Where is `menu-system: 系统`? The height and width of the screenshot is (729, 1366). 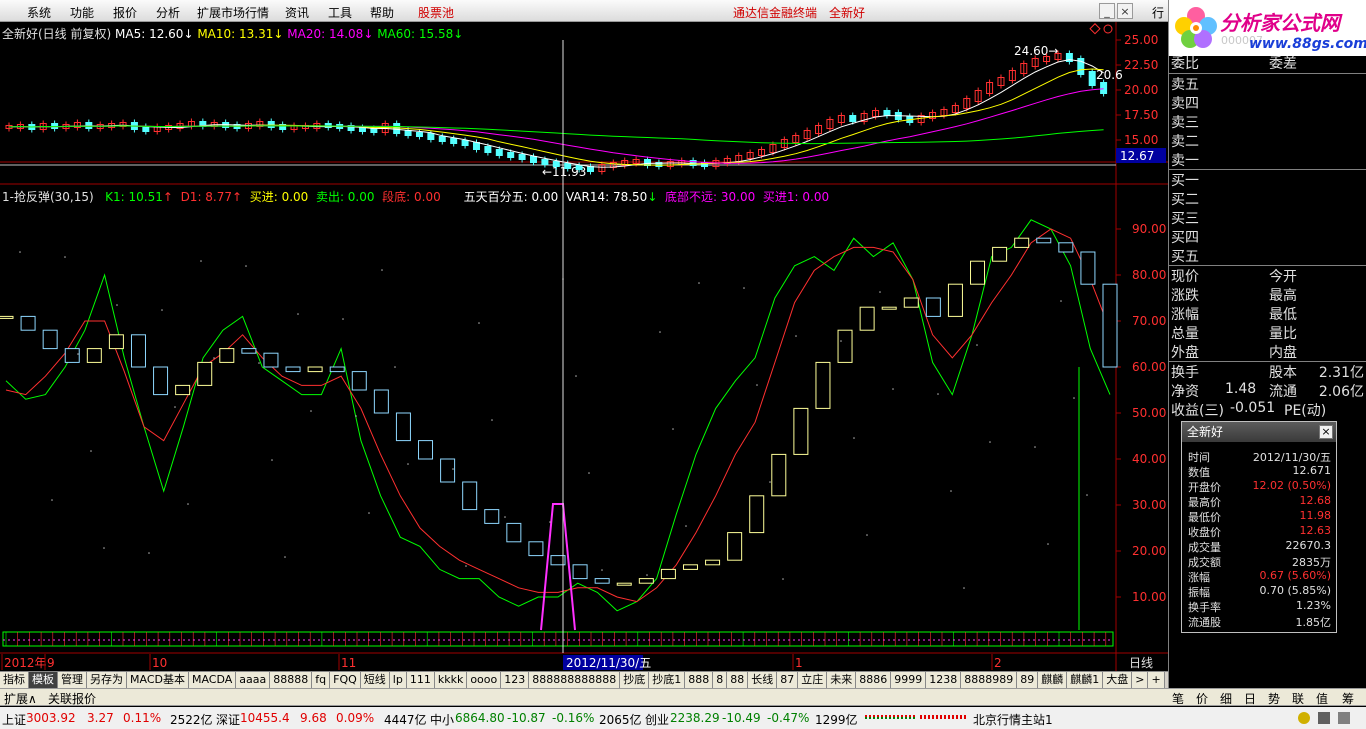
menu-system: 系统 is located at coordinates (39, 12).